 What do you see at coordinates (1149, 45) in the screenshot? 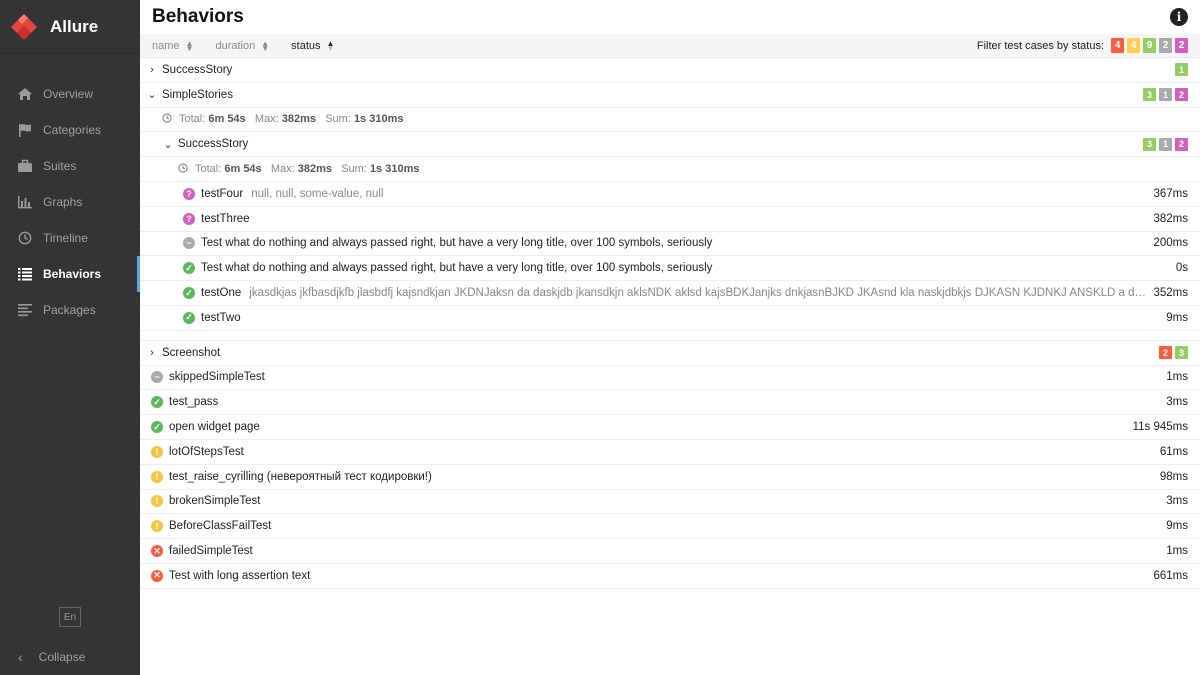
I see `filter-passed-toggle: 9` at bounding box center [1149, 45].